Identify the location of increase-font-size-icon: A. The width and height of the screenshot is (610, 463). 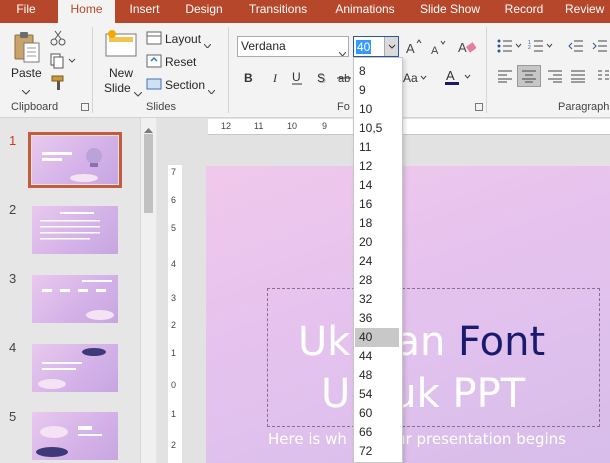
(414, 48).